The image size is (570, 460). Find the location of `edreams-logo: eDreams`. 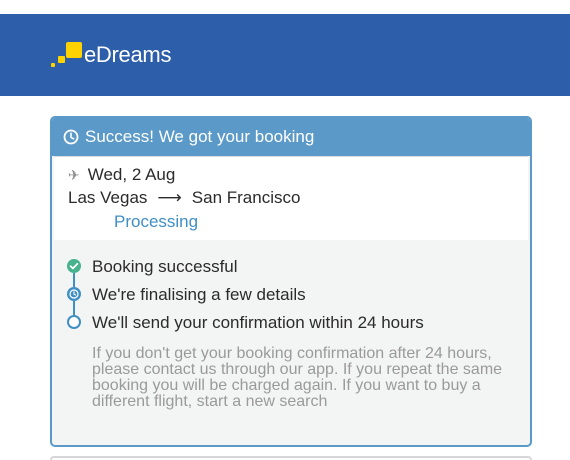

edreams-logo: eDreams is located at coordinates (110, 55).